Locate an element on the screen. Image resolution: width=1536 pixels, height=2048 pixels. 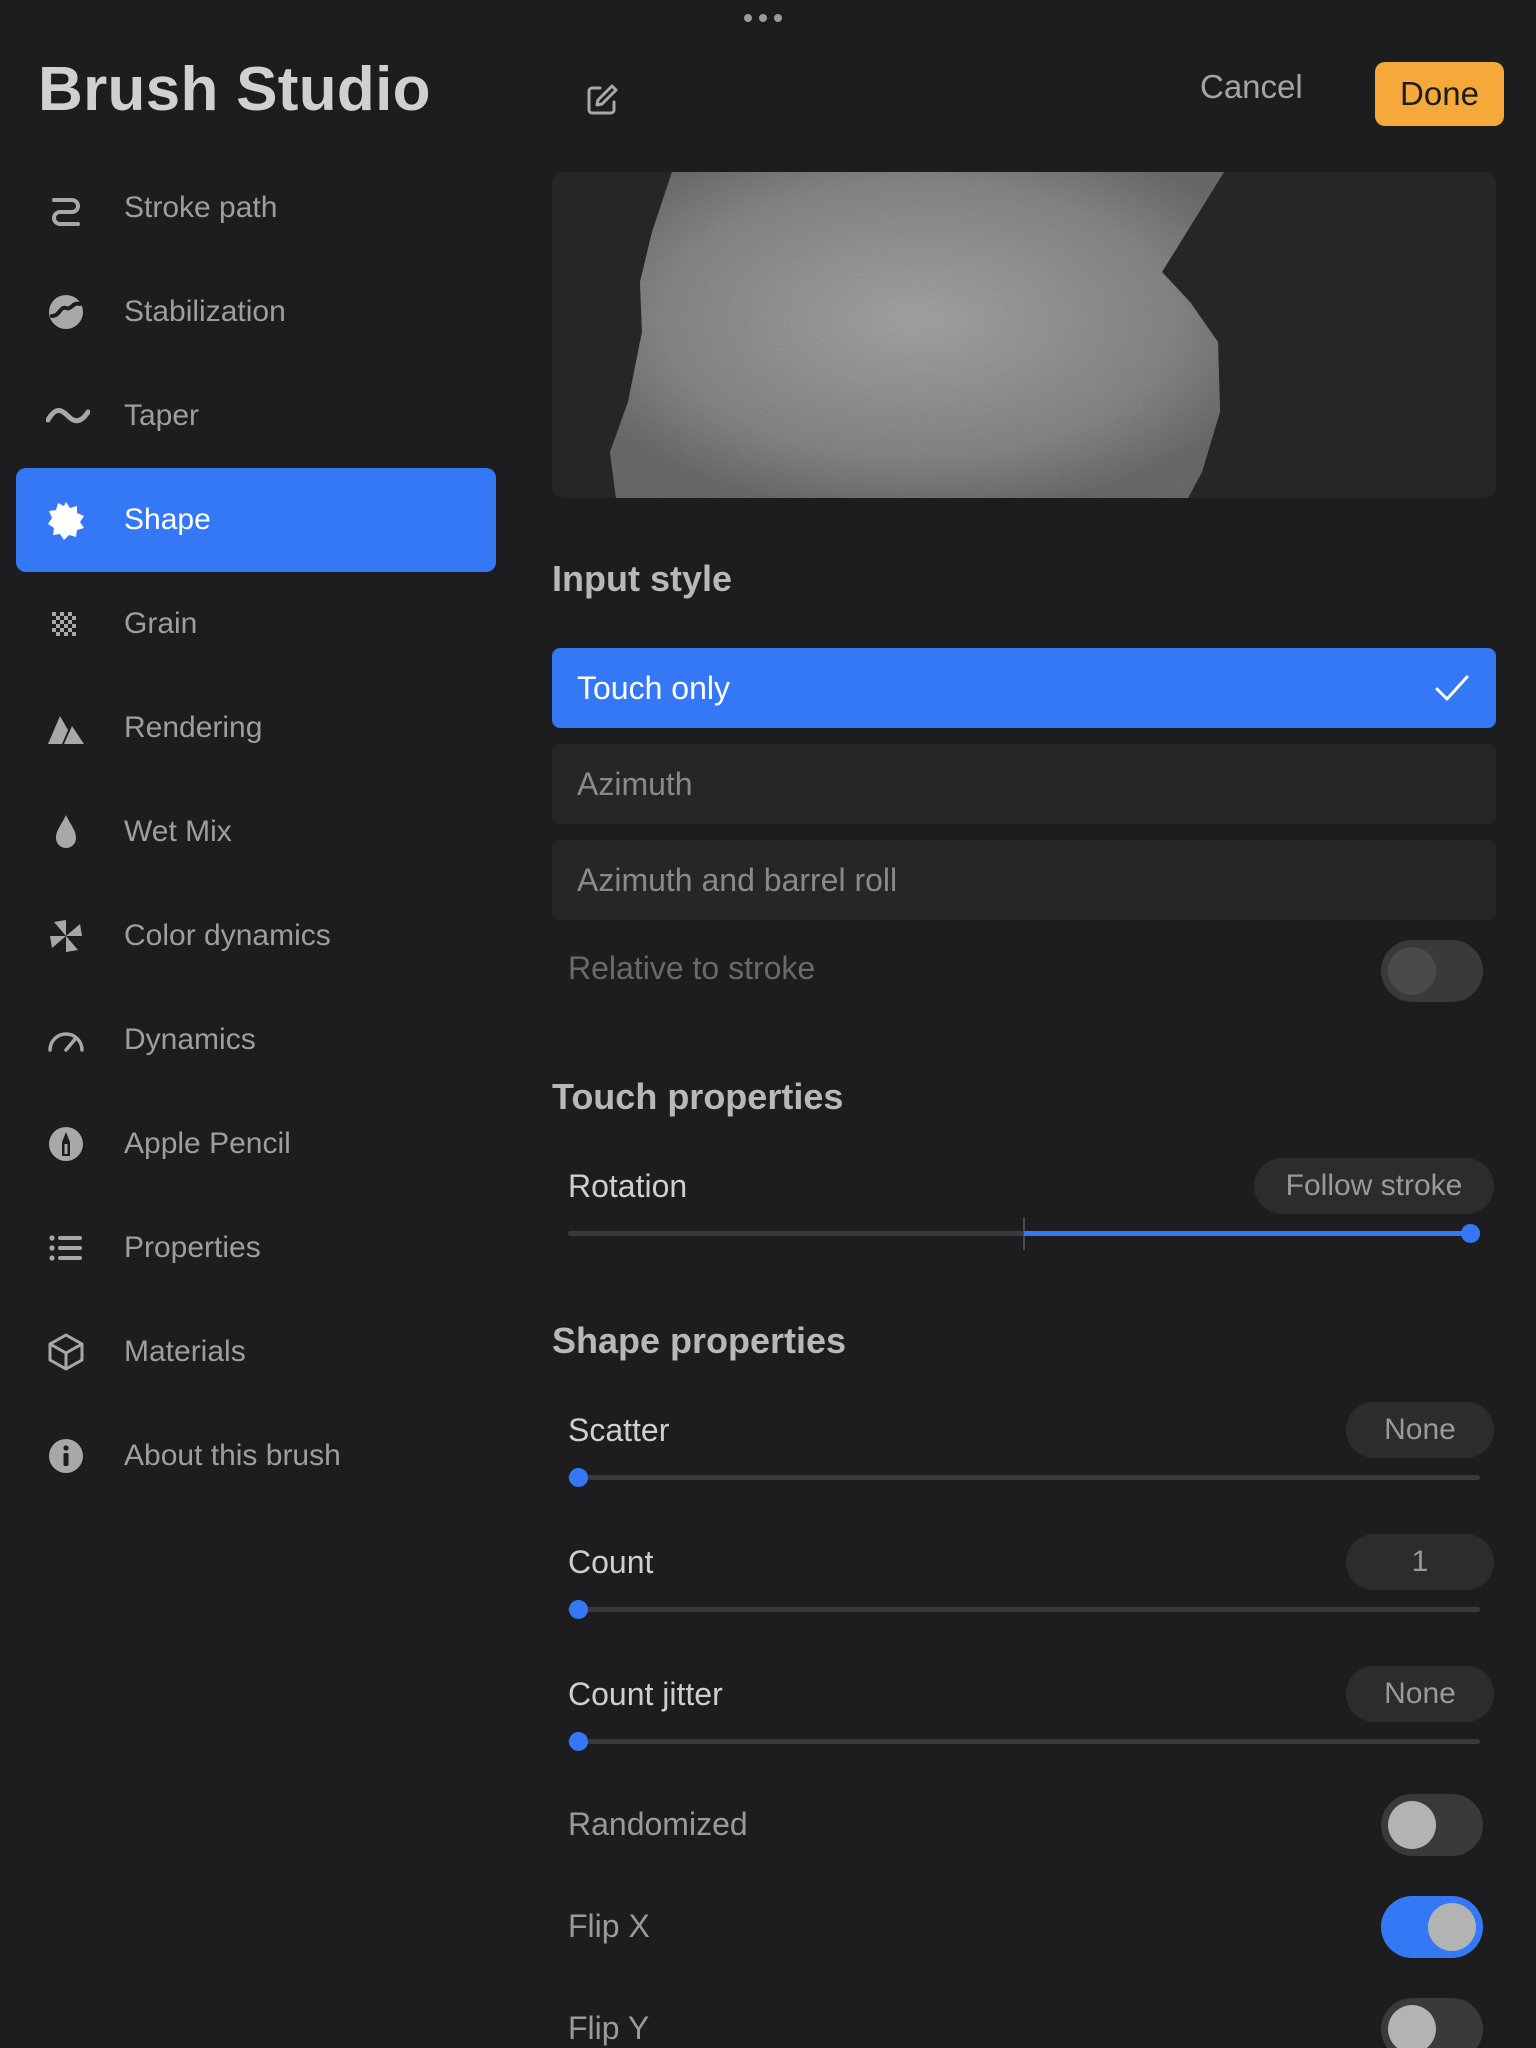
flip-y-toggle is located at coordinates (1432, 2023).